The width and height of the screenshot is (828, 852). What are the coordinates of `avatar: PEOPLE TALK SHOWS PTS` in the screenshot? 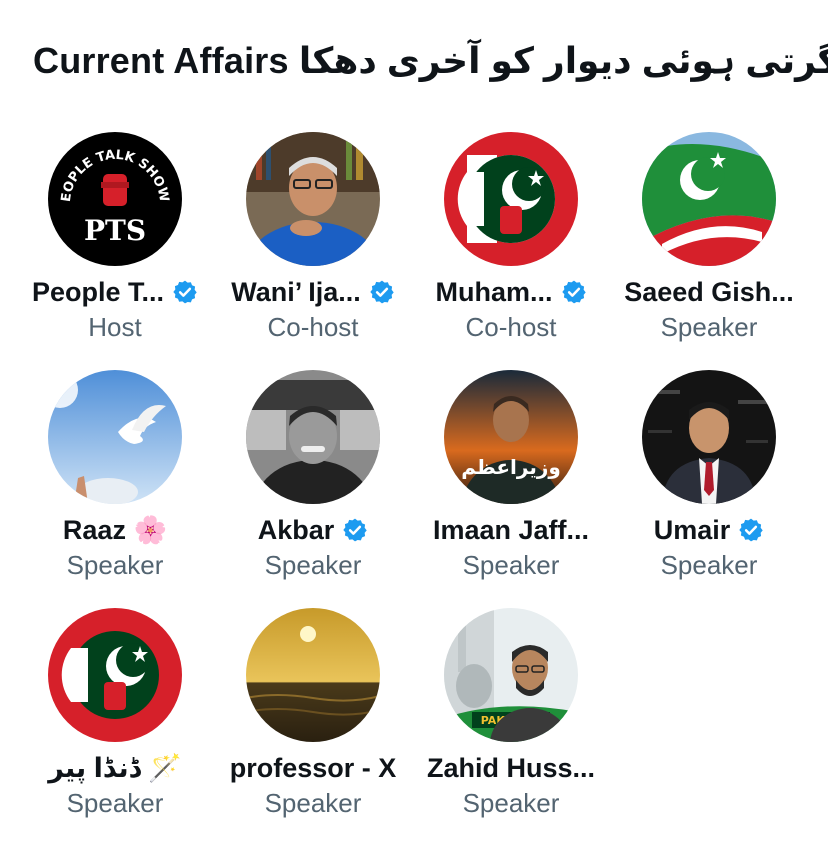 It's located at (115, 199).